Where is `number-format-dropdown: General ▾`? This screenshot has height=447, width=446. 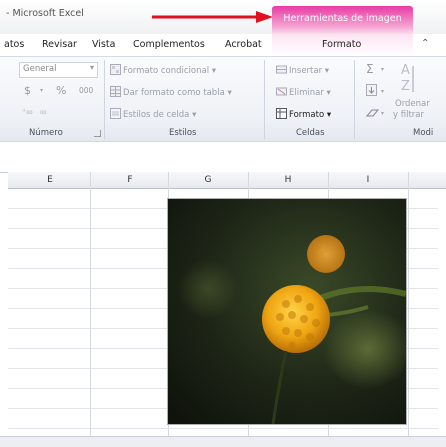
number-format-dropdown: General ▾ is located at coordinates (58, 70).